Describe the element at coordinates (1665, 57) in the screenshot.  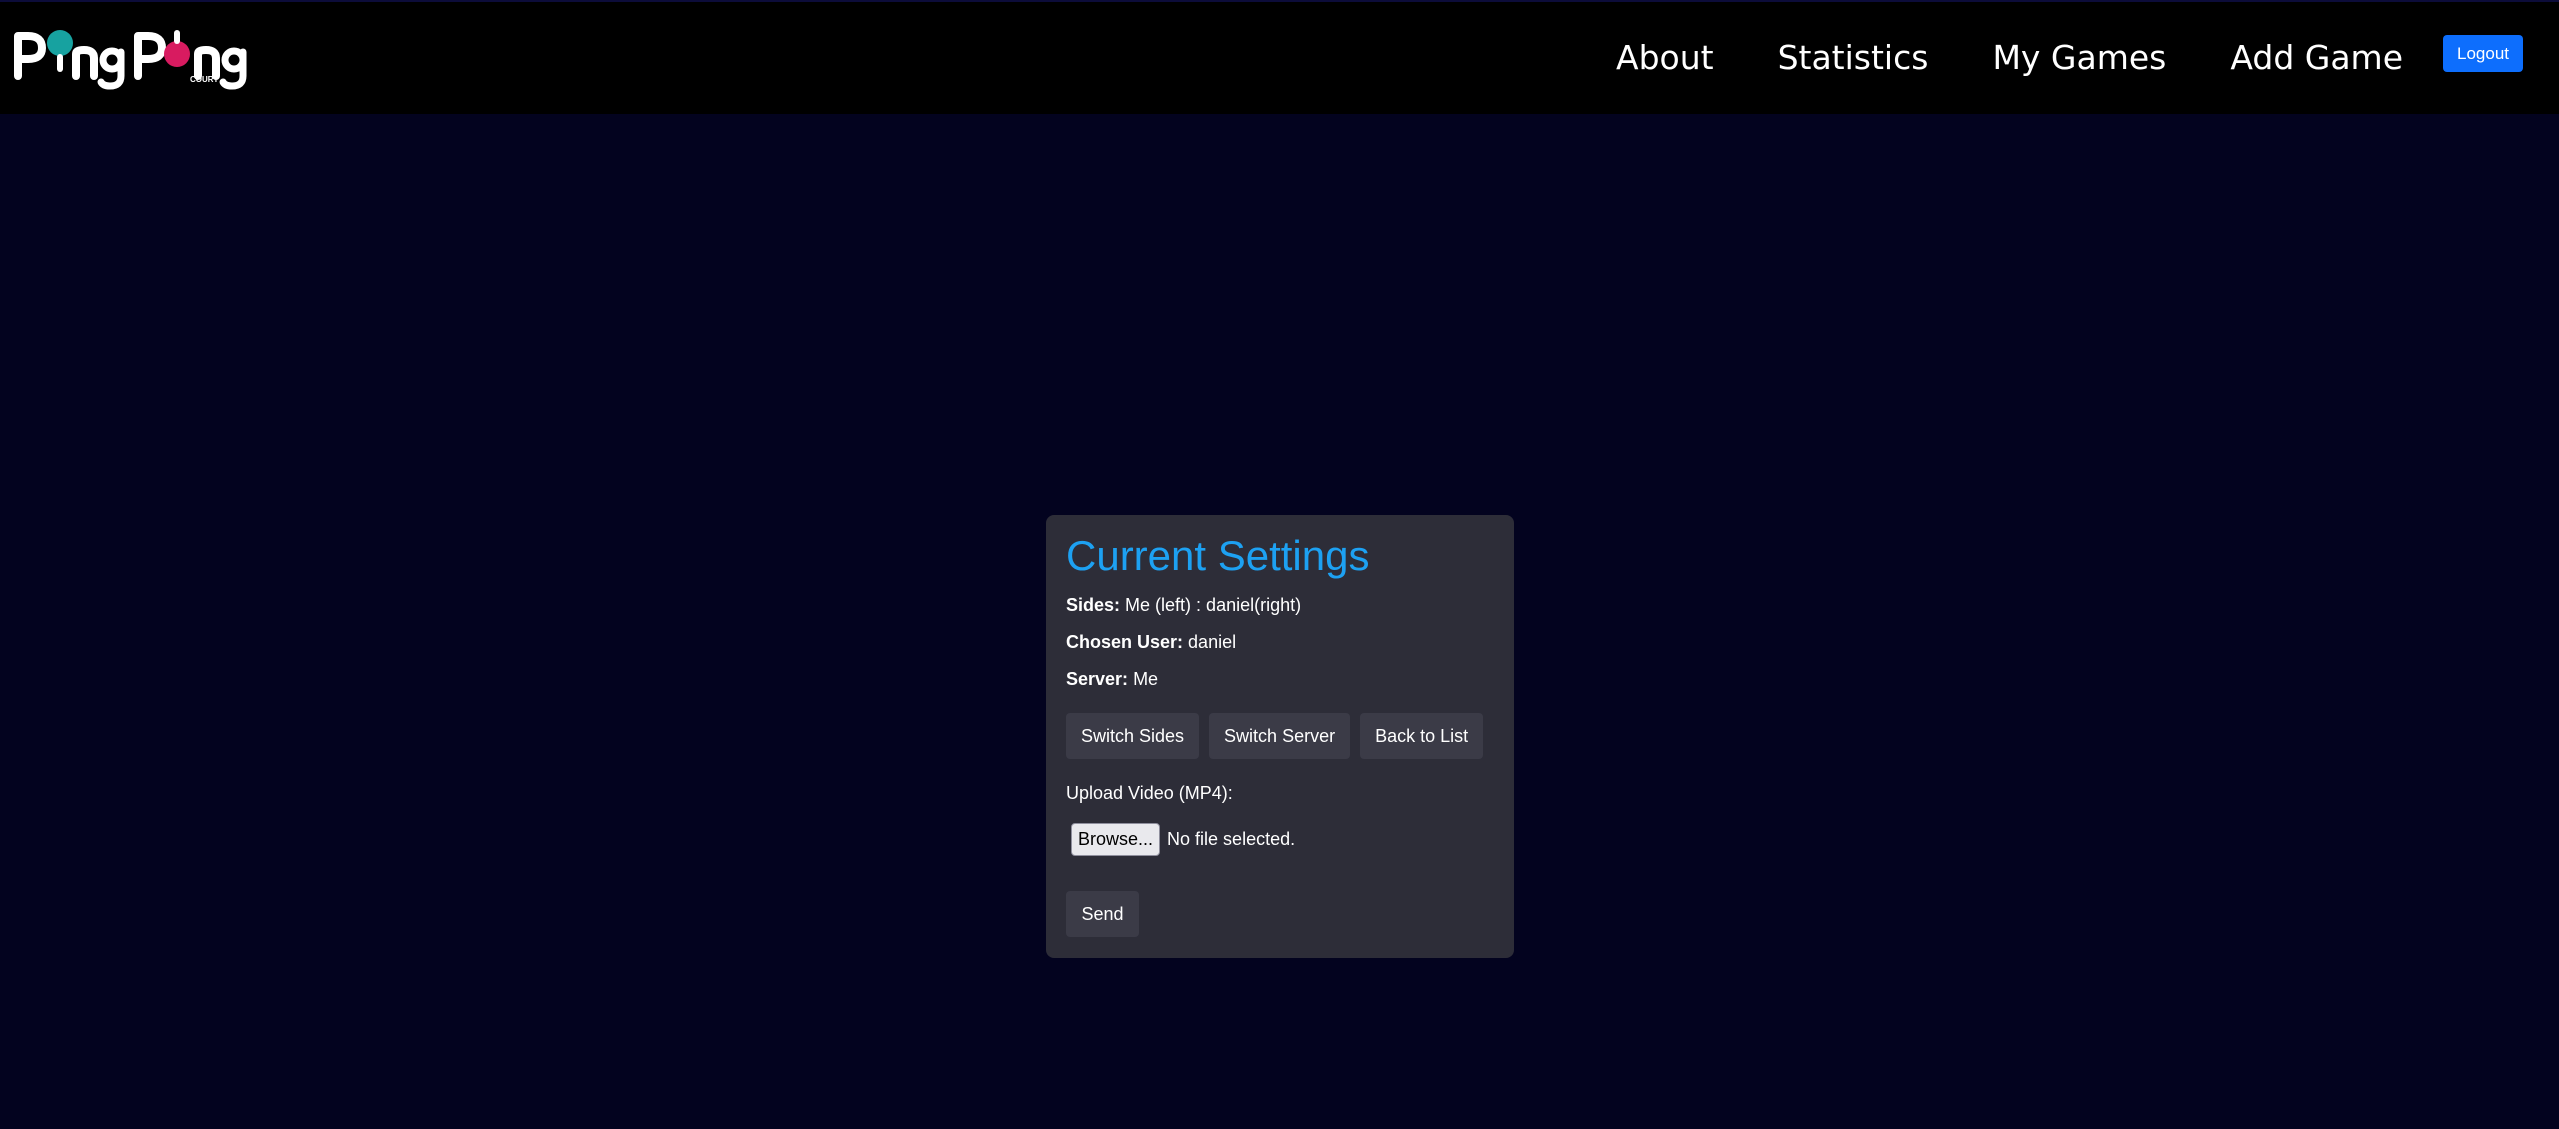
I see `nav-link-about: About` at that location.